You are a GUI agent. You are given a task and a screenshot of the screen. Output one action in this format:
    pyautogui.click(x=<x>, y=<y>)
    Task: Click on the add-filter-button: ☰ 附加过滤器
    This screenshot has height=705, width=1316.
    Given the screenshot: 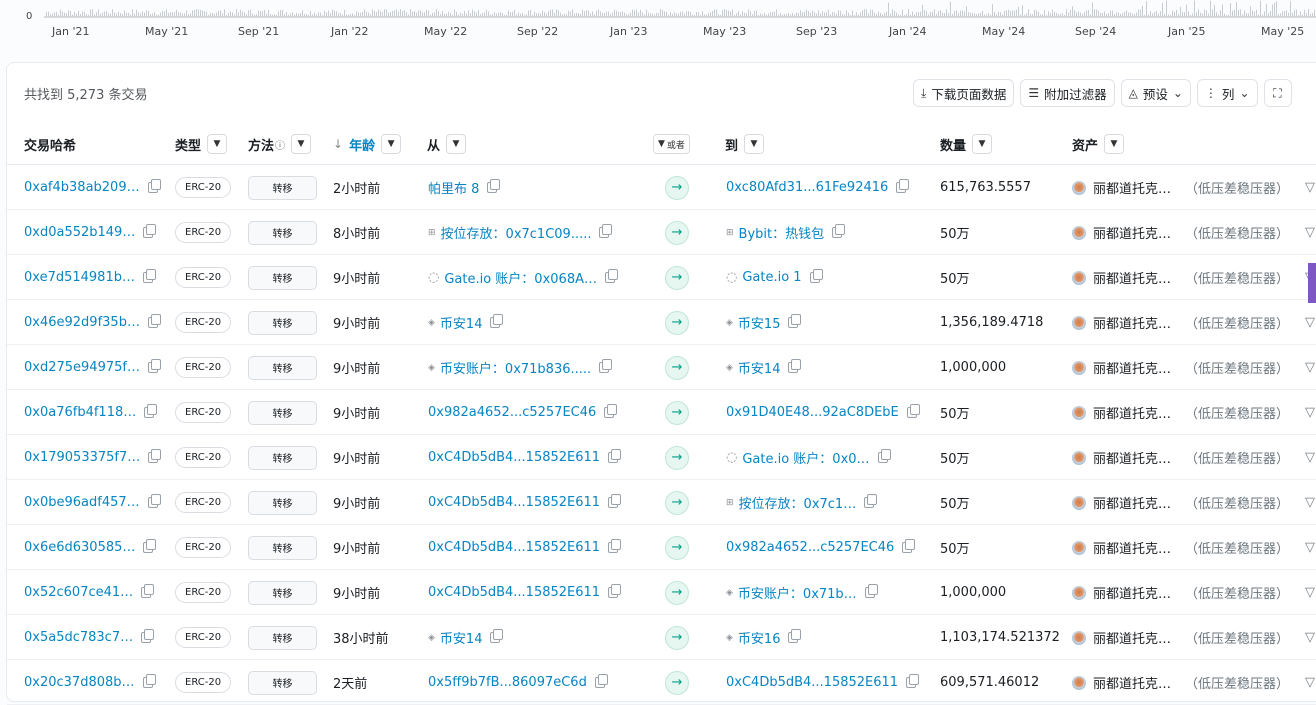 What is the action you would take?
    pyautogui.click(x=1067, y=93)
    